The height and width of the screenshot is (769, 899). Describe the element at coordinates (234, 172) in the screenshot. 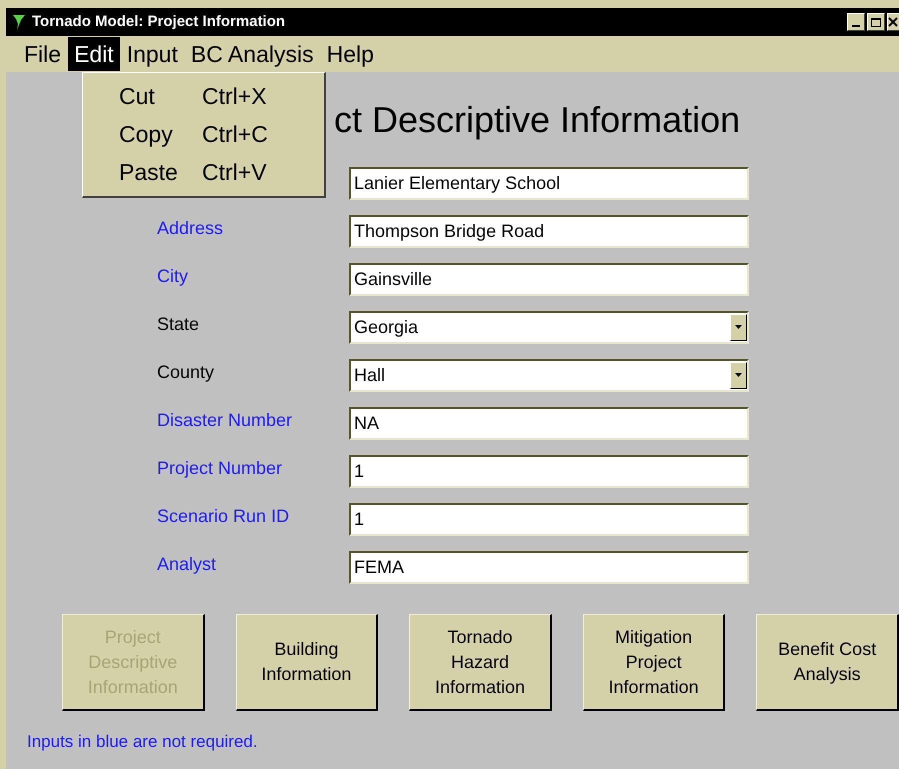

I see `shortcut-text: Ctrl+V` at that location.